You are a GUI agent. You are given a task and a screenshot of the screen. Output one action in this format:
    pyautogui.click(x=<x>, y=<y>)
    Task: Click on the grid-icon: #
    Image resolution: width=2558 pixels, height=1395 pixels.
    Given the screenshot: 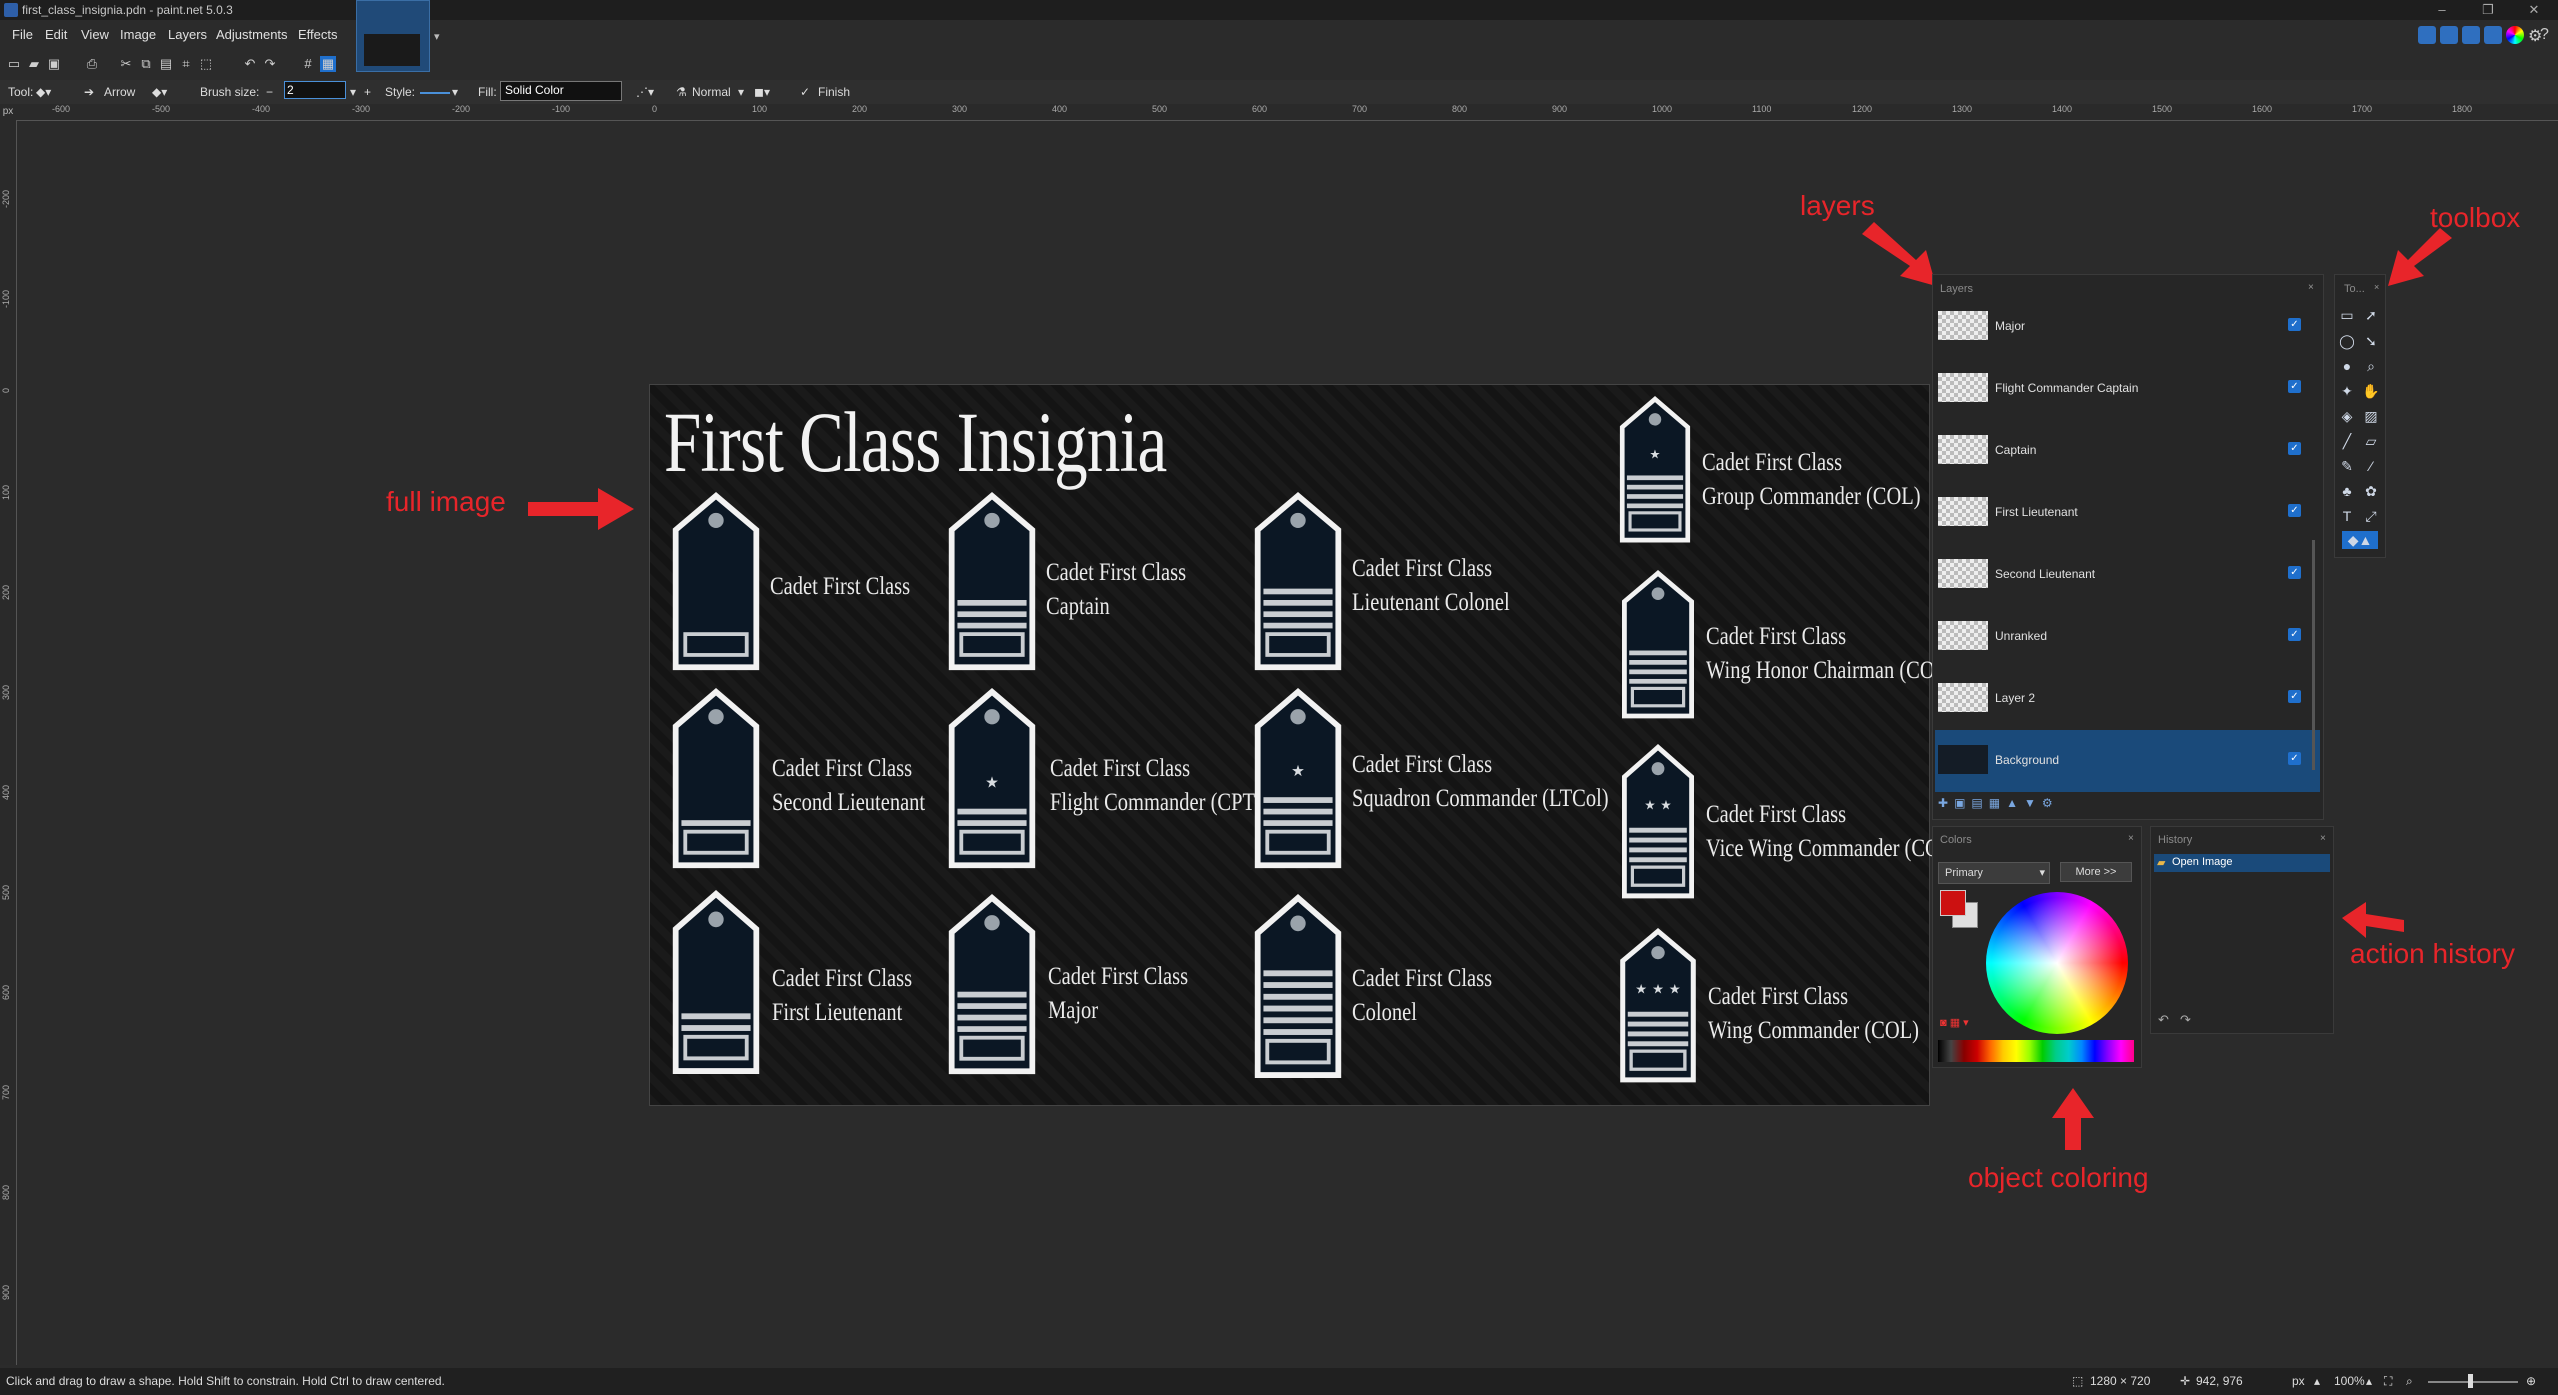 What is the action you would take?
    pyautogui.click(x=308, y=64)
    